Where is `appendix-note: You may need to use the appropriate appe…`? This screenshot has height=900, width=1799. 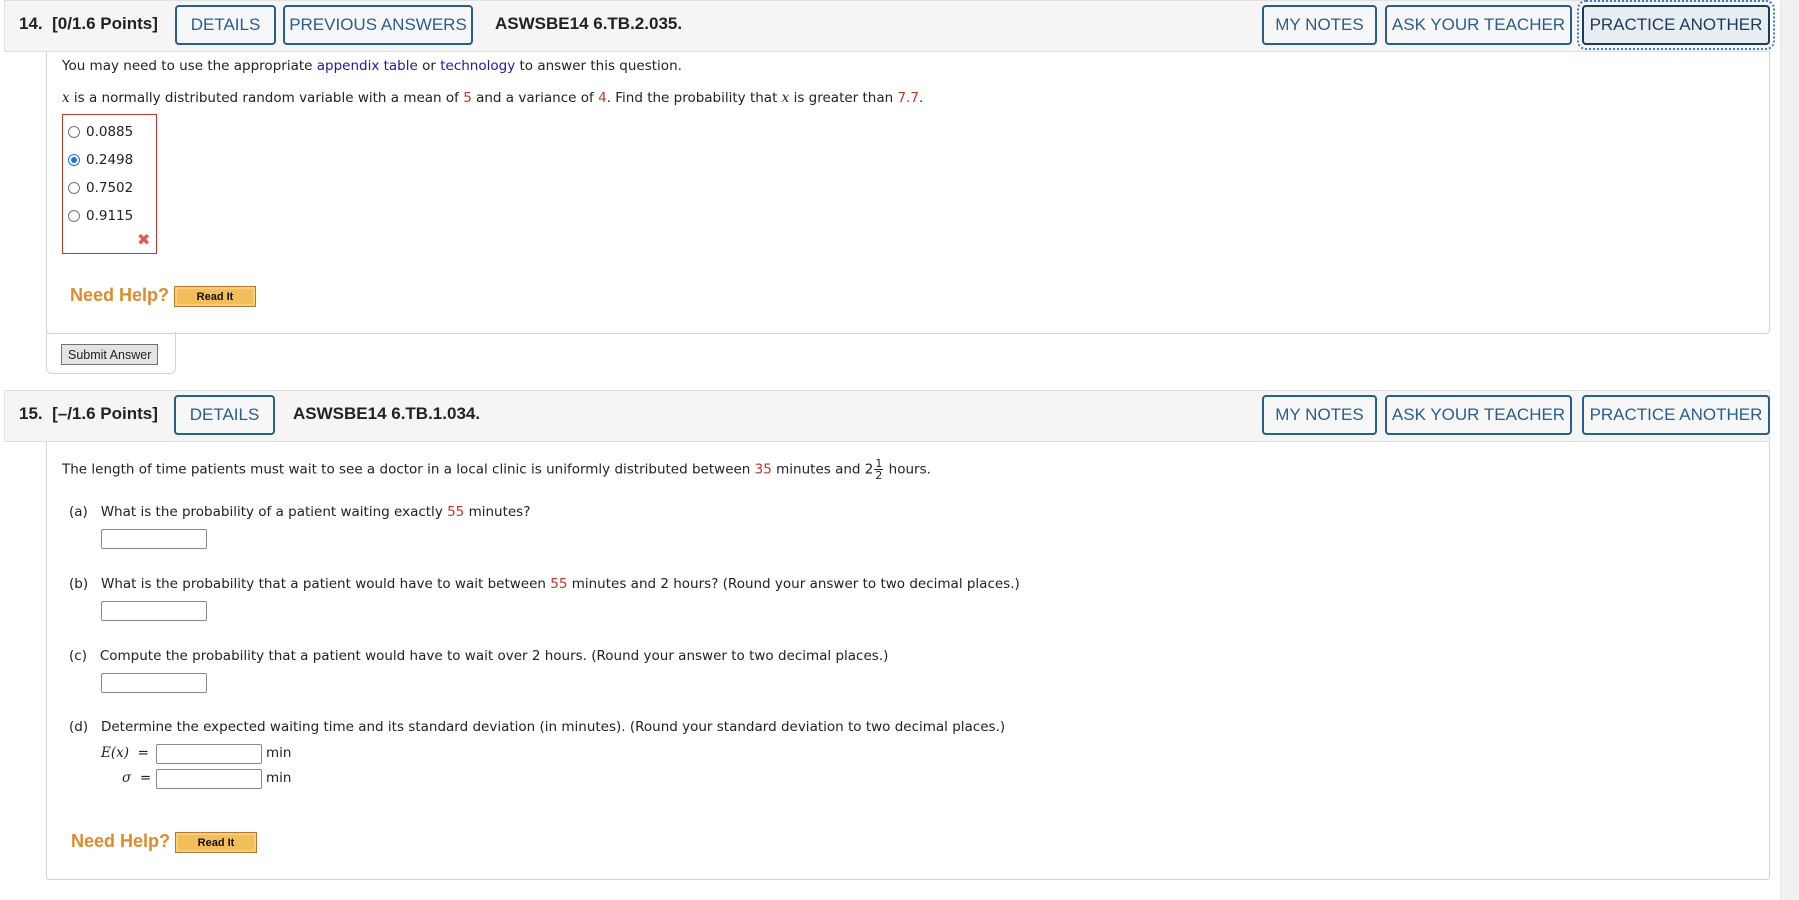
appendix-note: You may need to use the appropriate appe… is located at coordinates (372, 66).